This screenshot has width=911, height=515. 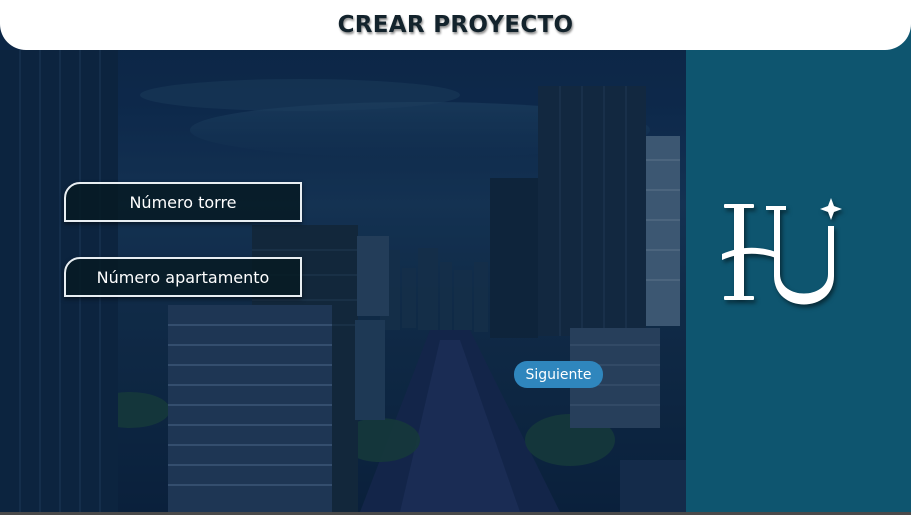 I want to click on page-title: CREAR PROYECTO, so click(x=455, y=25).